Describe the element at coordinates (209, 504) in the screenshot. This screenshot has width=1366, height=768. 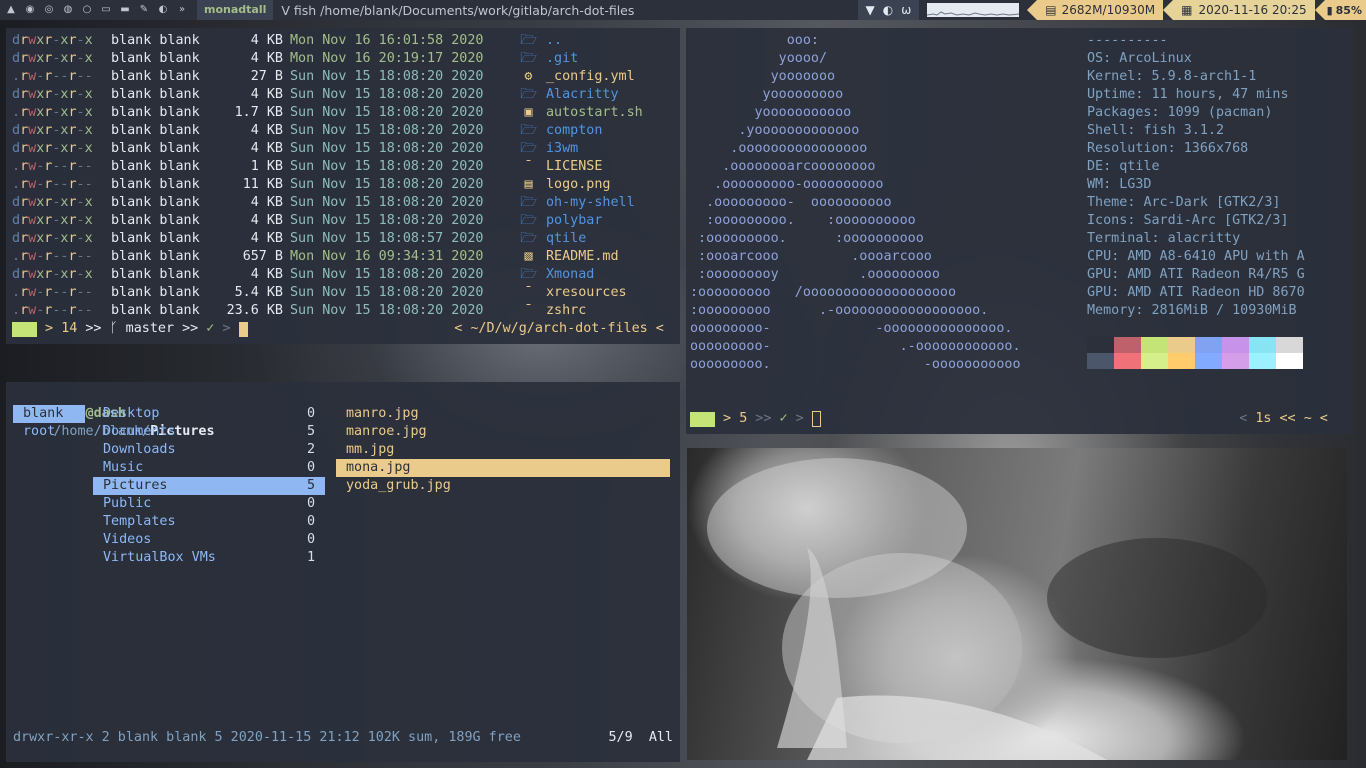
I see `directory-item: Public 0` at that location.